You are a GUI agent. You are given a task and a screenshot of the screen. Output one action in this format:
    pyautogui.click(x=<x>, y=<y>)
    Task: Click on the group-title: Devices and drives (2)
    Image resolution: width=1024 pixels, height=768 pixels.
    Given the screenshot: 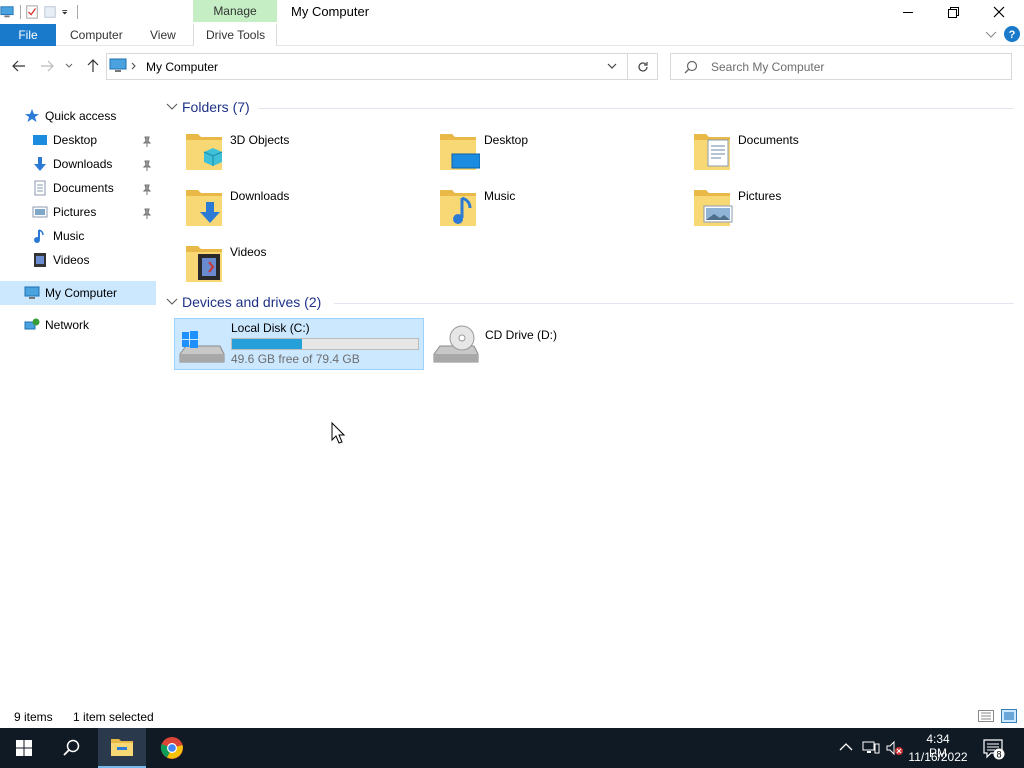 What is the action you would take?
    pyautogui.click(x=252, y=302)
    